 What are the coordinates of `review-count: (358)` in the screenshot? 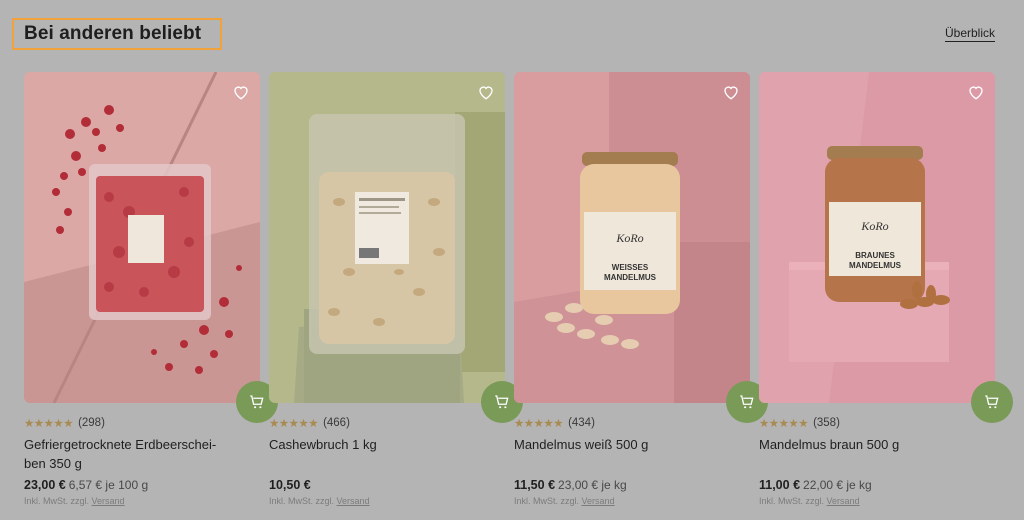 It's located at (826, 423).